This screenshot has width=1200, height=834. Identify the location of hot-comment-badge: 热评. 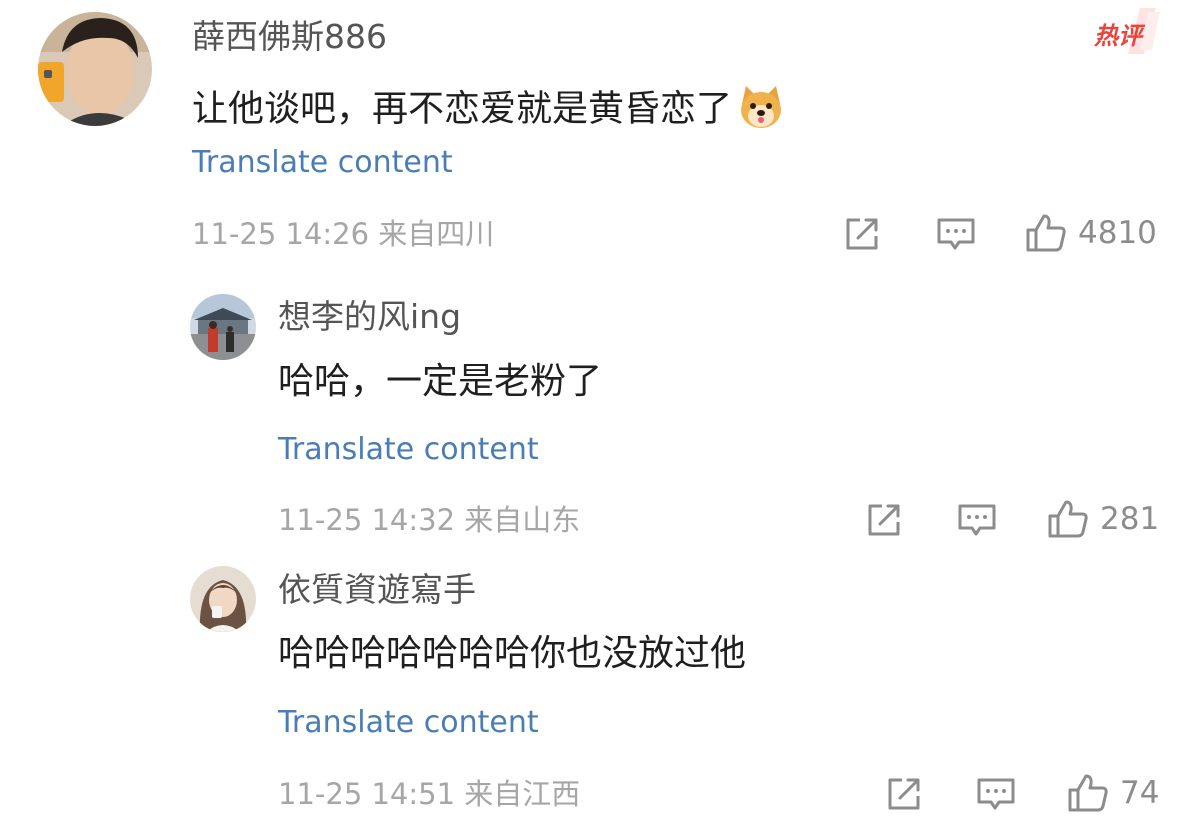
(1122, 31).